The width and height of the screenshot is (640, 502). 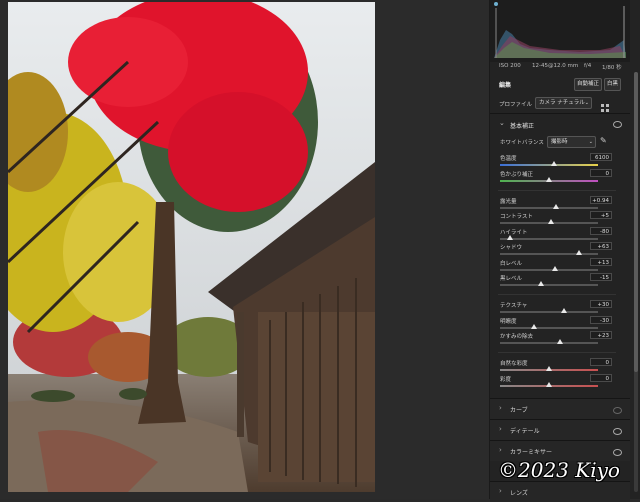 What do you see at coordinates (601, 277) in the screenshot?
I see `slider-value-field: -15` at bounding box center [601, 277].